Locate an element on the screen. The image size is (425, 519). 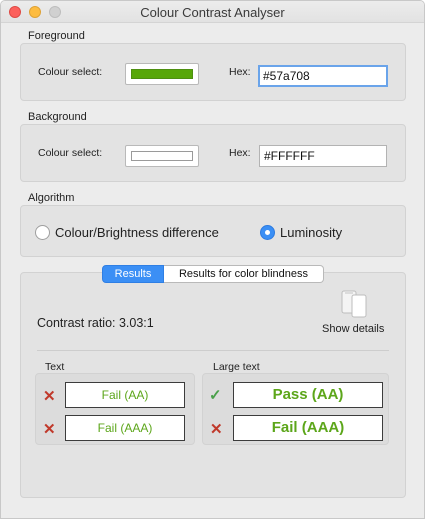
foreground-colour-swatch is located at coordinates (162, 74).